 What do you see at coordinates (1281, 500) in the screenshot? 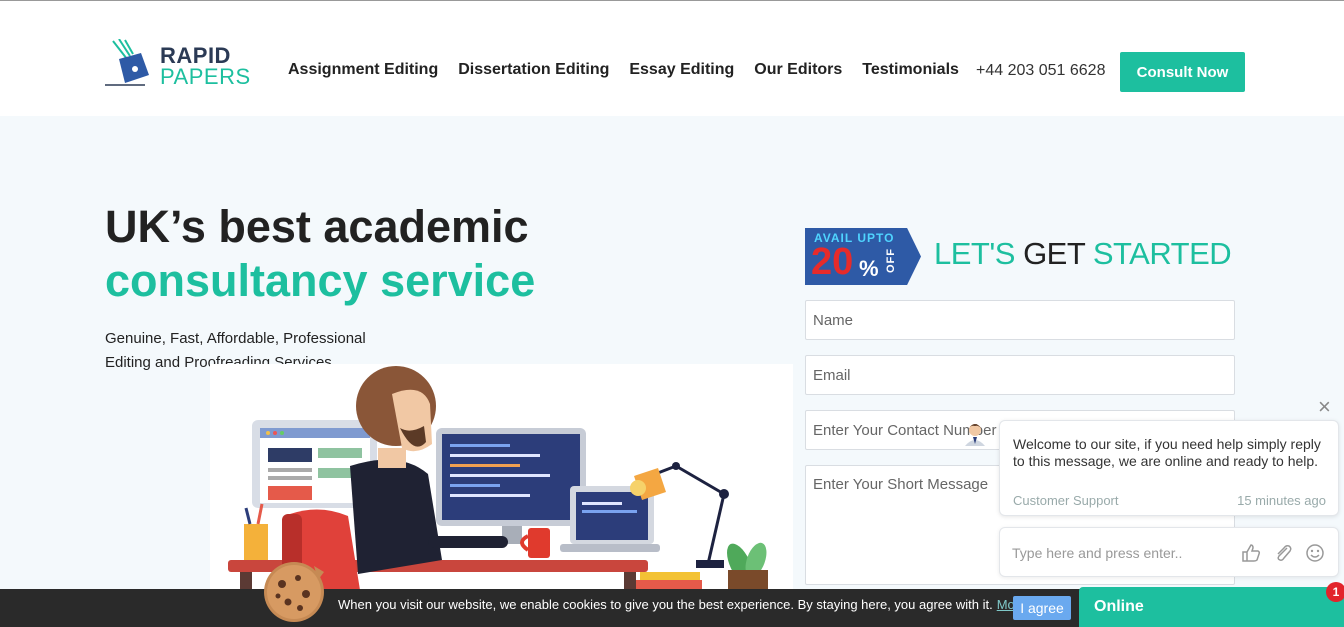
I see `chat-timestamp: 15 minutes ago` at bounding box center [1281, 500].